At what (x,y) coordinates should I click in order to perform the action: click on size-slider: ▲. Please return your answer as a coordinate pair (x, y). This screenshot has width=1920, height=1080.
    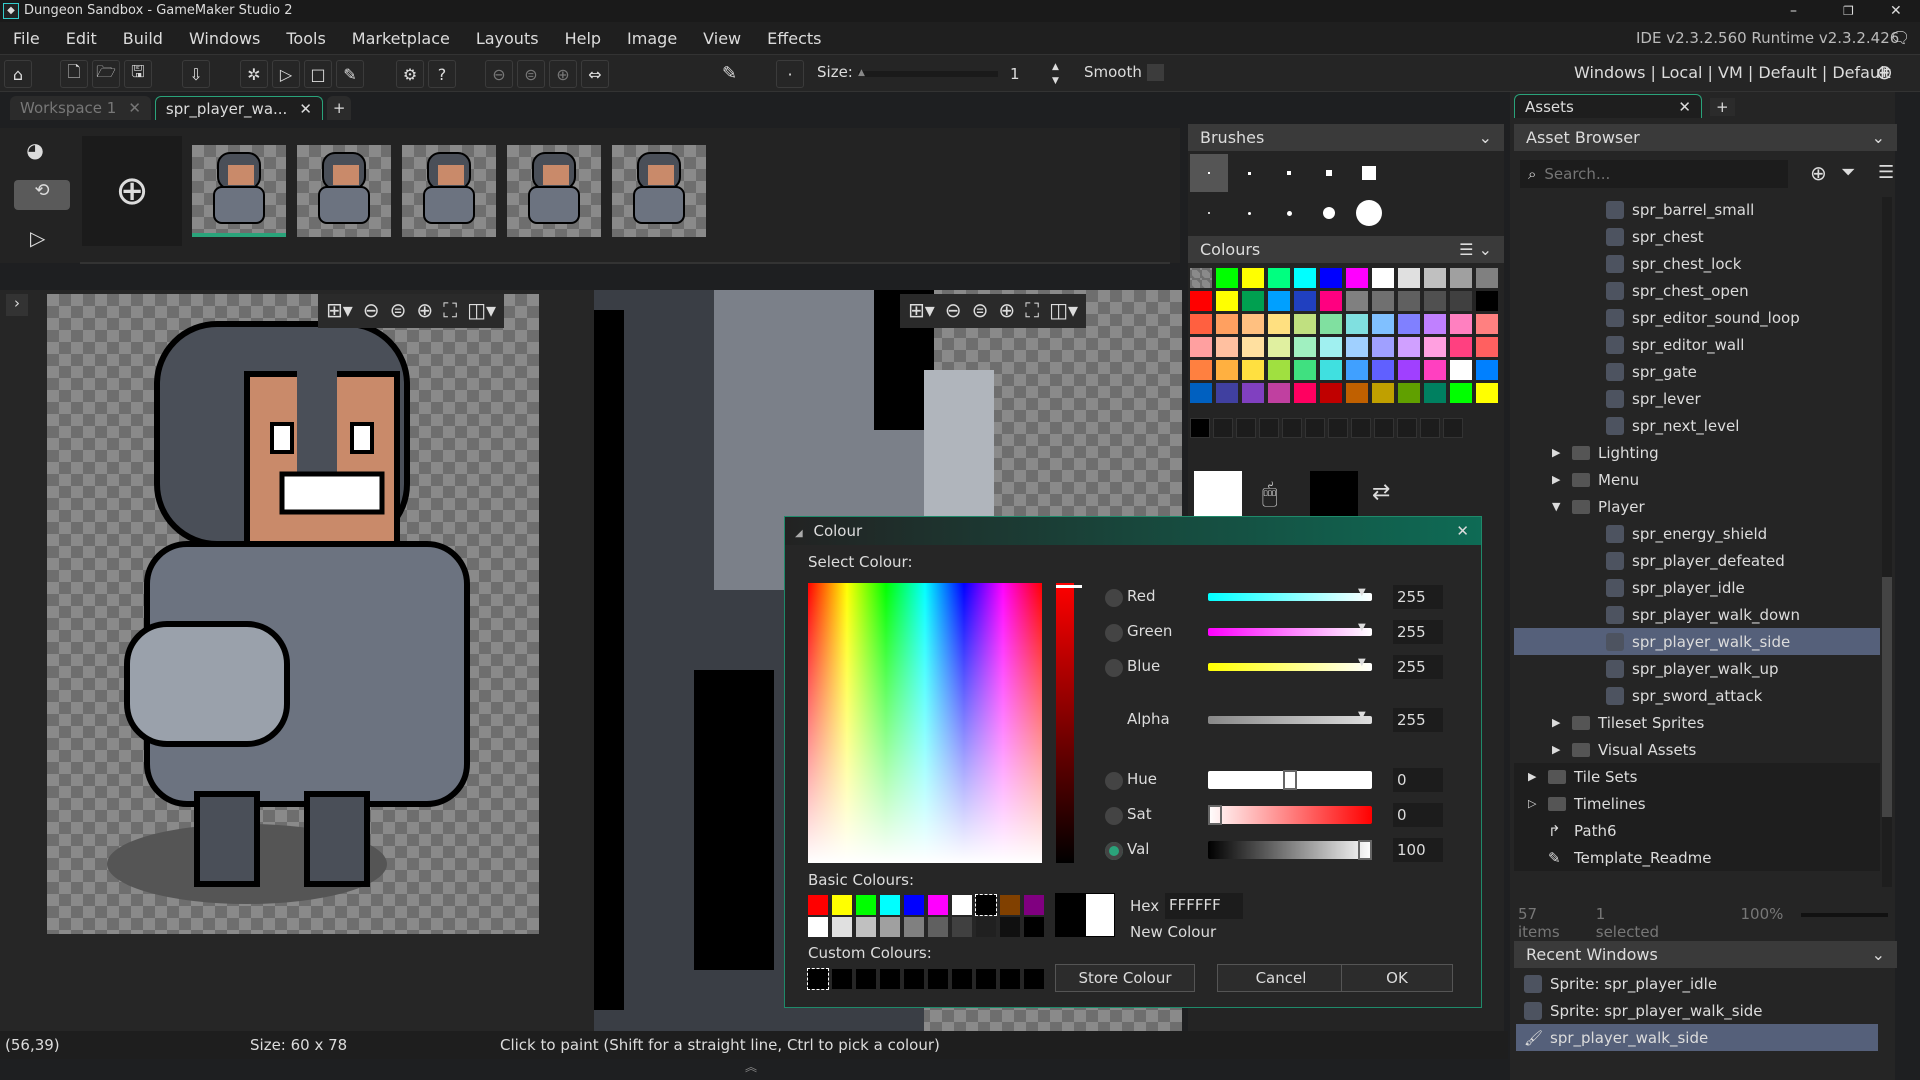
    Looking at the image, I should click on (928, 73).